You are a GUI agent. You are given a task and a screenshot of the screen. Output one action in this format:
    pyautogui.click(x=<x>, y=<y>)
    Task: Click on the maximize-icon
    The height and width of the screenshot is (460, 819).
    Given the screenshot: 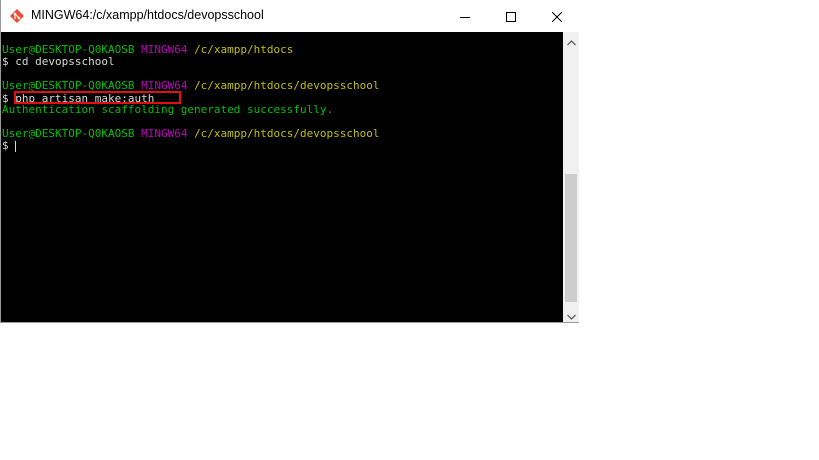 What is the action you would take?
    pyautogui.click(x=511, y=16)
    